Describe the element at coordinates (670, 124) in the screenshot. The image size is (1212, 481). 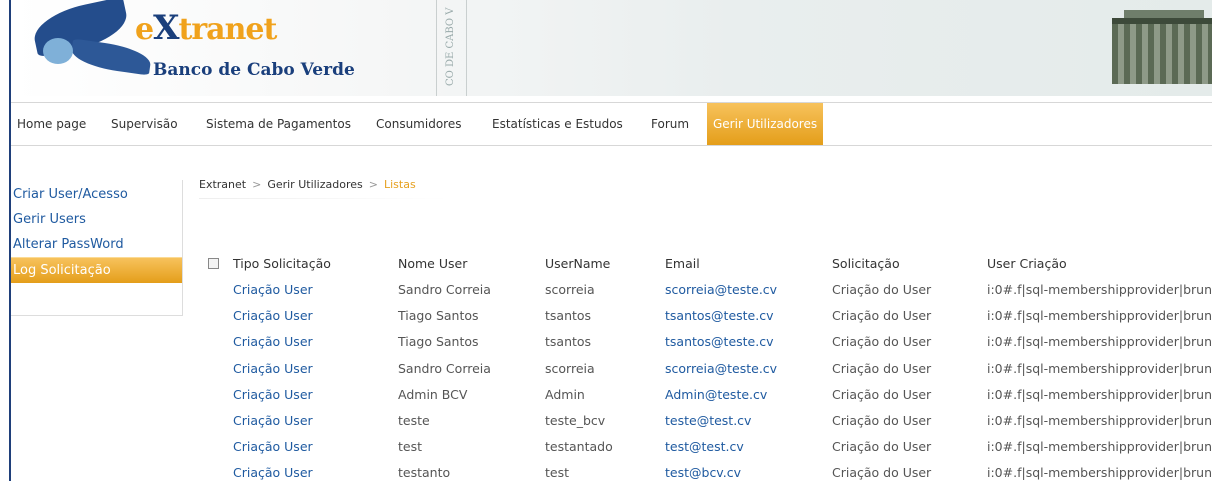
I see `nav-item-forum: Forum` at that location.